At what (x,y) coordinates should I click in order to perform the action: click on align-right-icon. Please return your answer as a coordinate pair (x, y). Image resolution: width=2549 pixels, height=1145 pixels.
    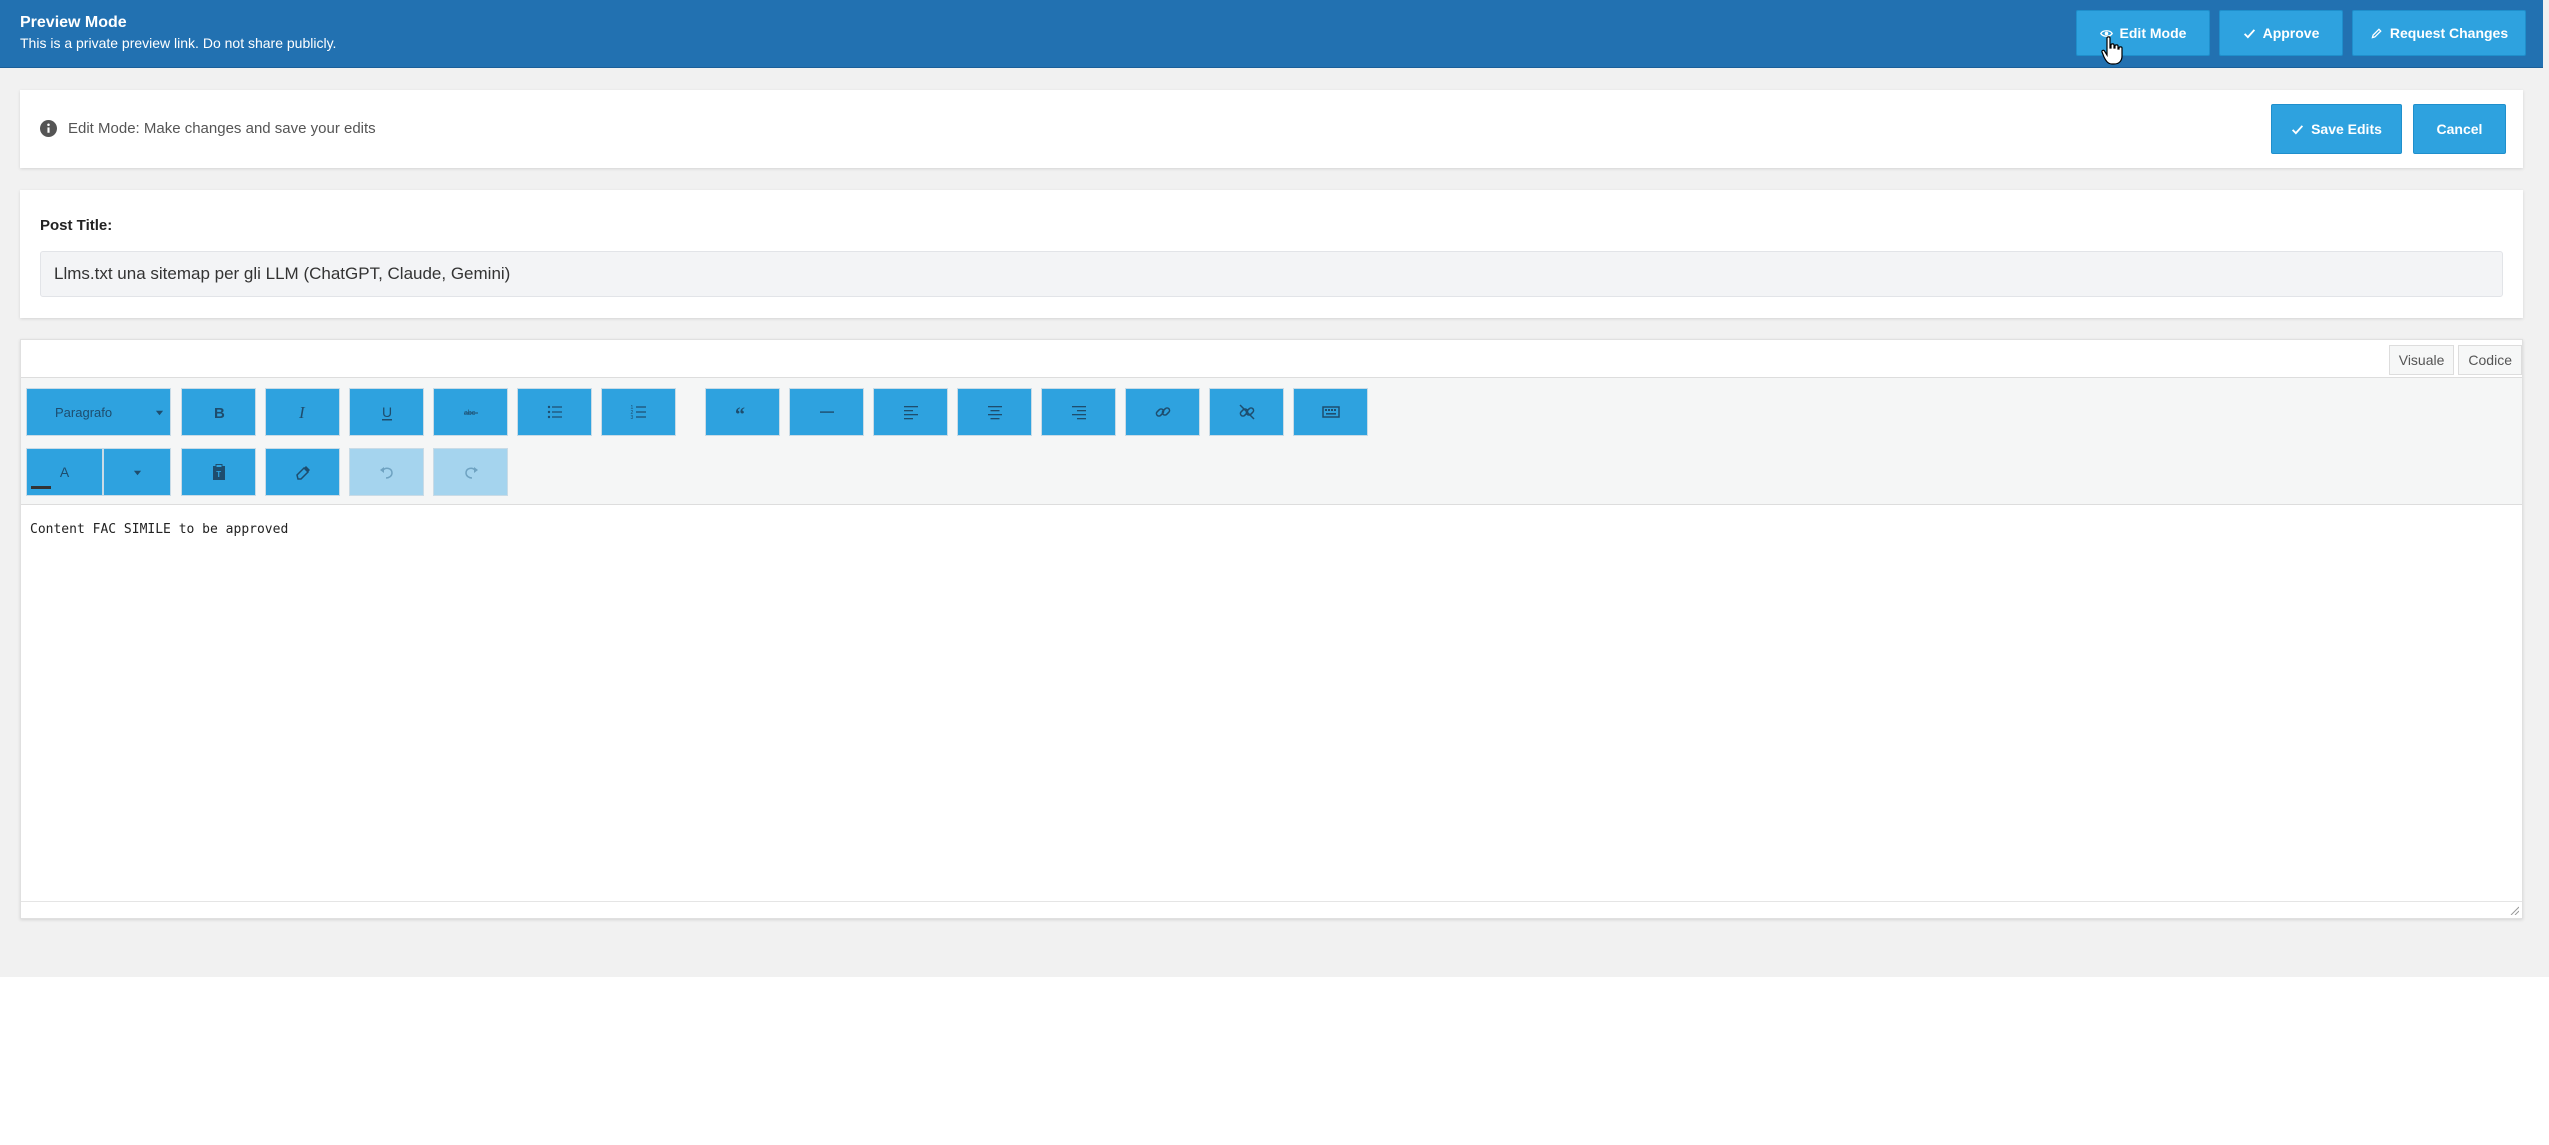
    Looking at the image, I should click on (1078, 413).